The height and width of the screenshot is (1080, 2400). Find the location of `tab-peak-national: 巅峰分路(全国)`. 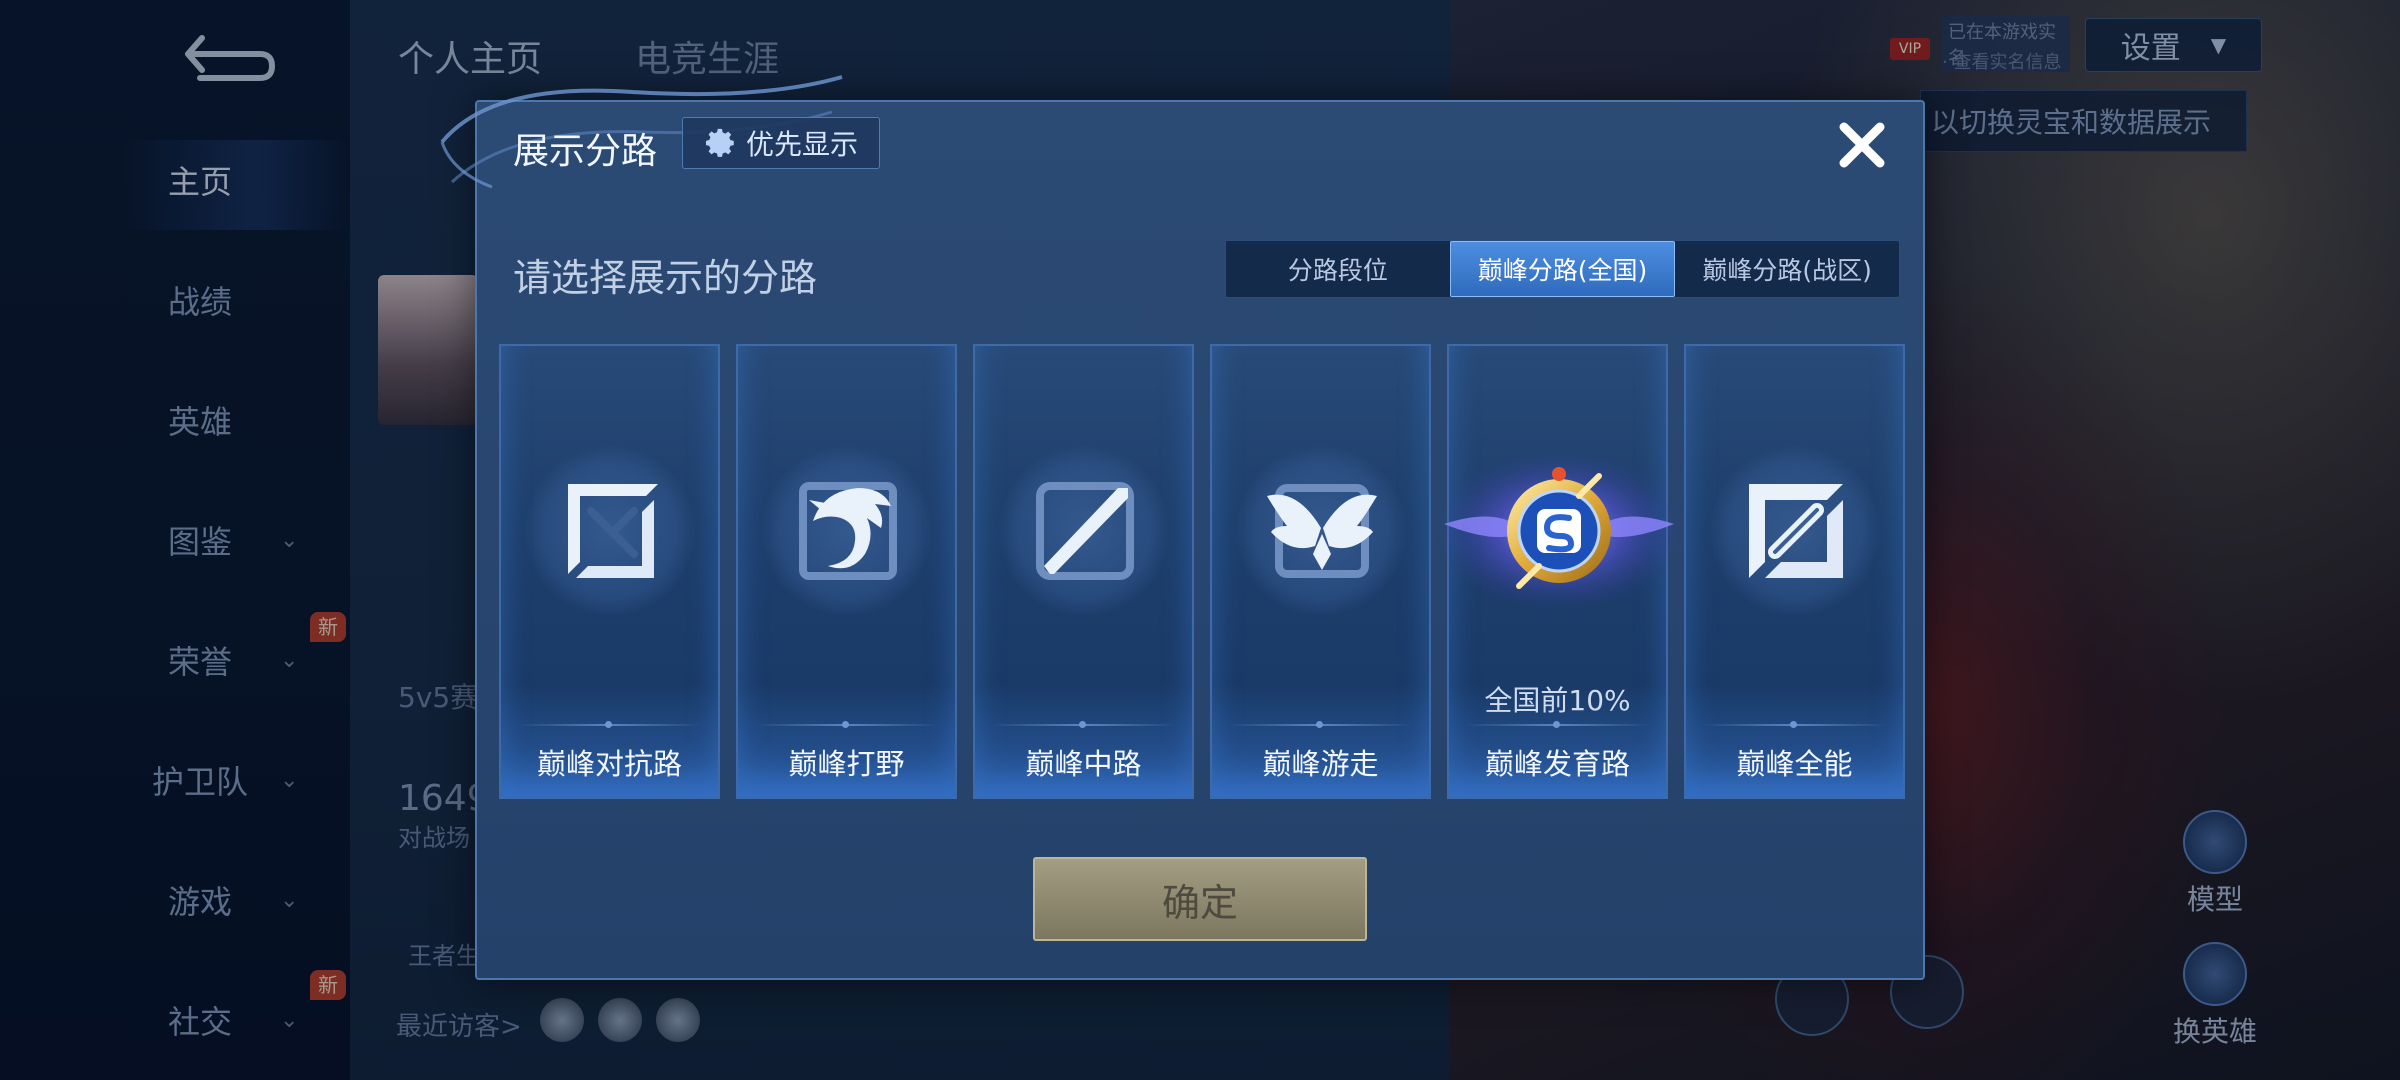

tab-peak-national: 巅峰分路(全国) is located at coordinates (1562, 269).